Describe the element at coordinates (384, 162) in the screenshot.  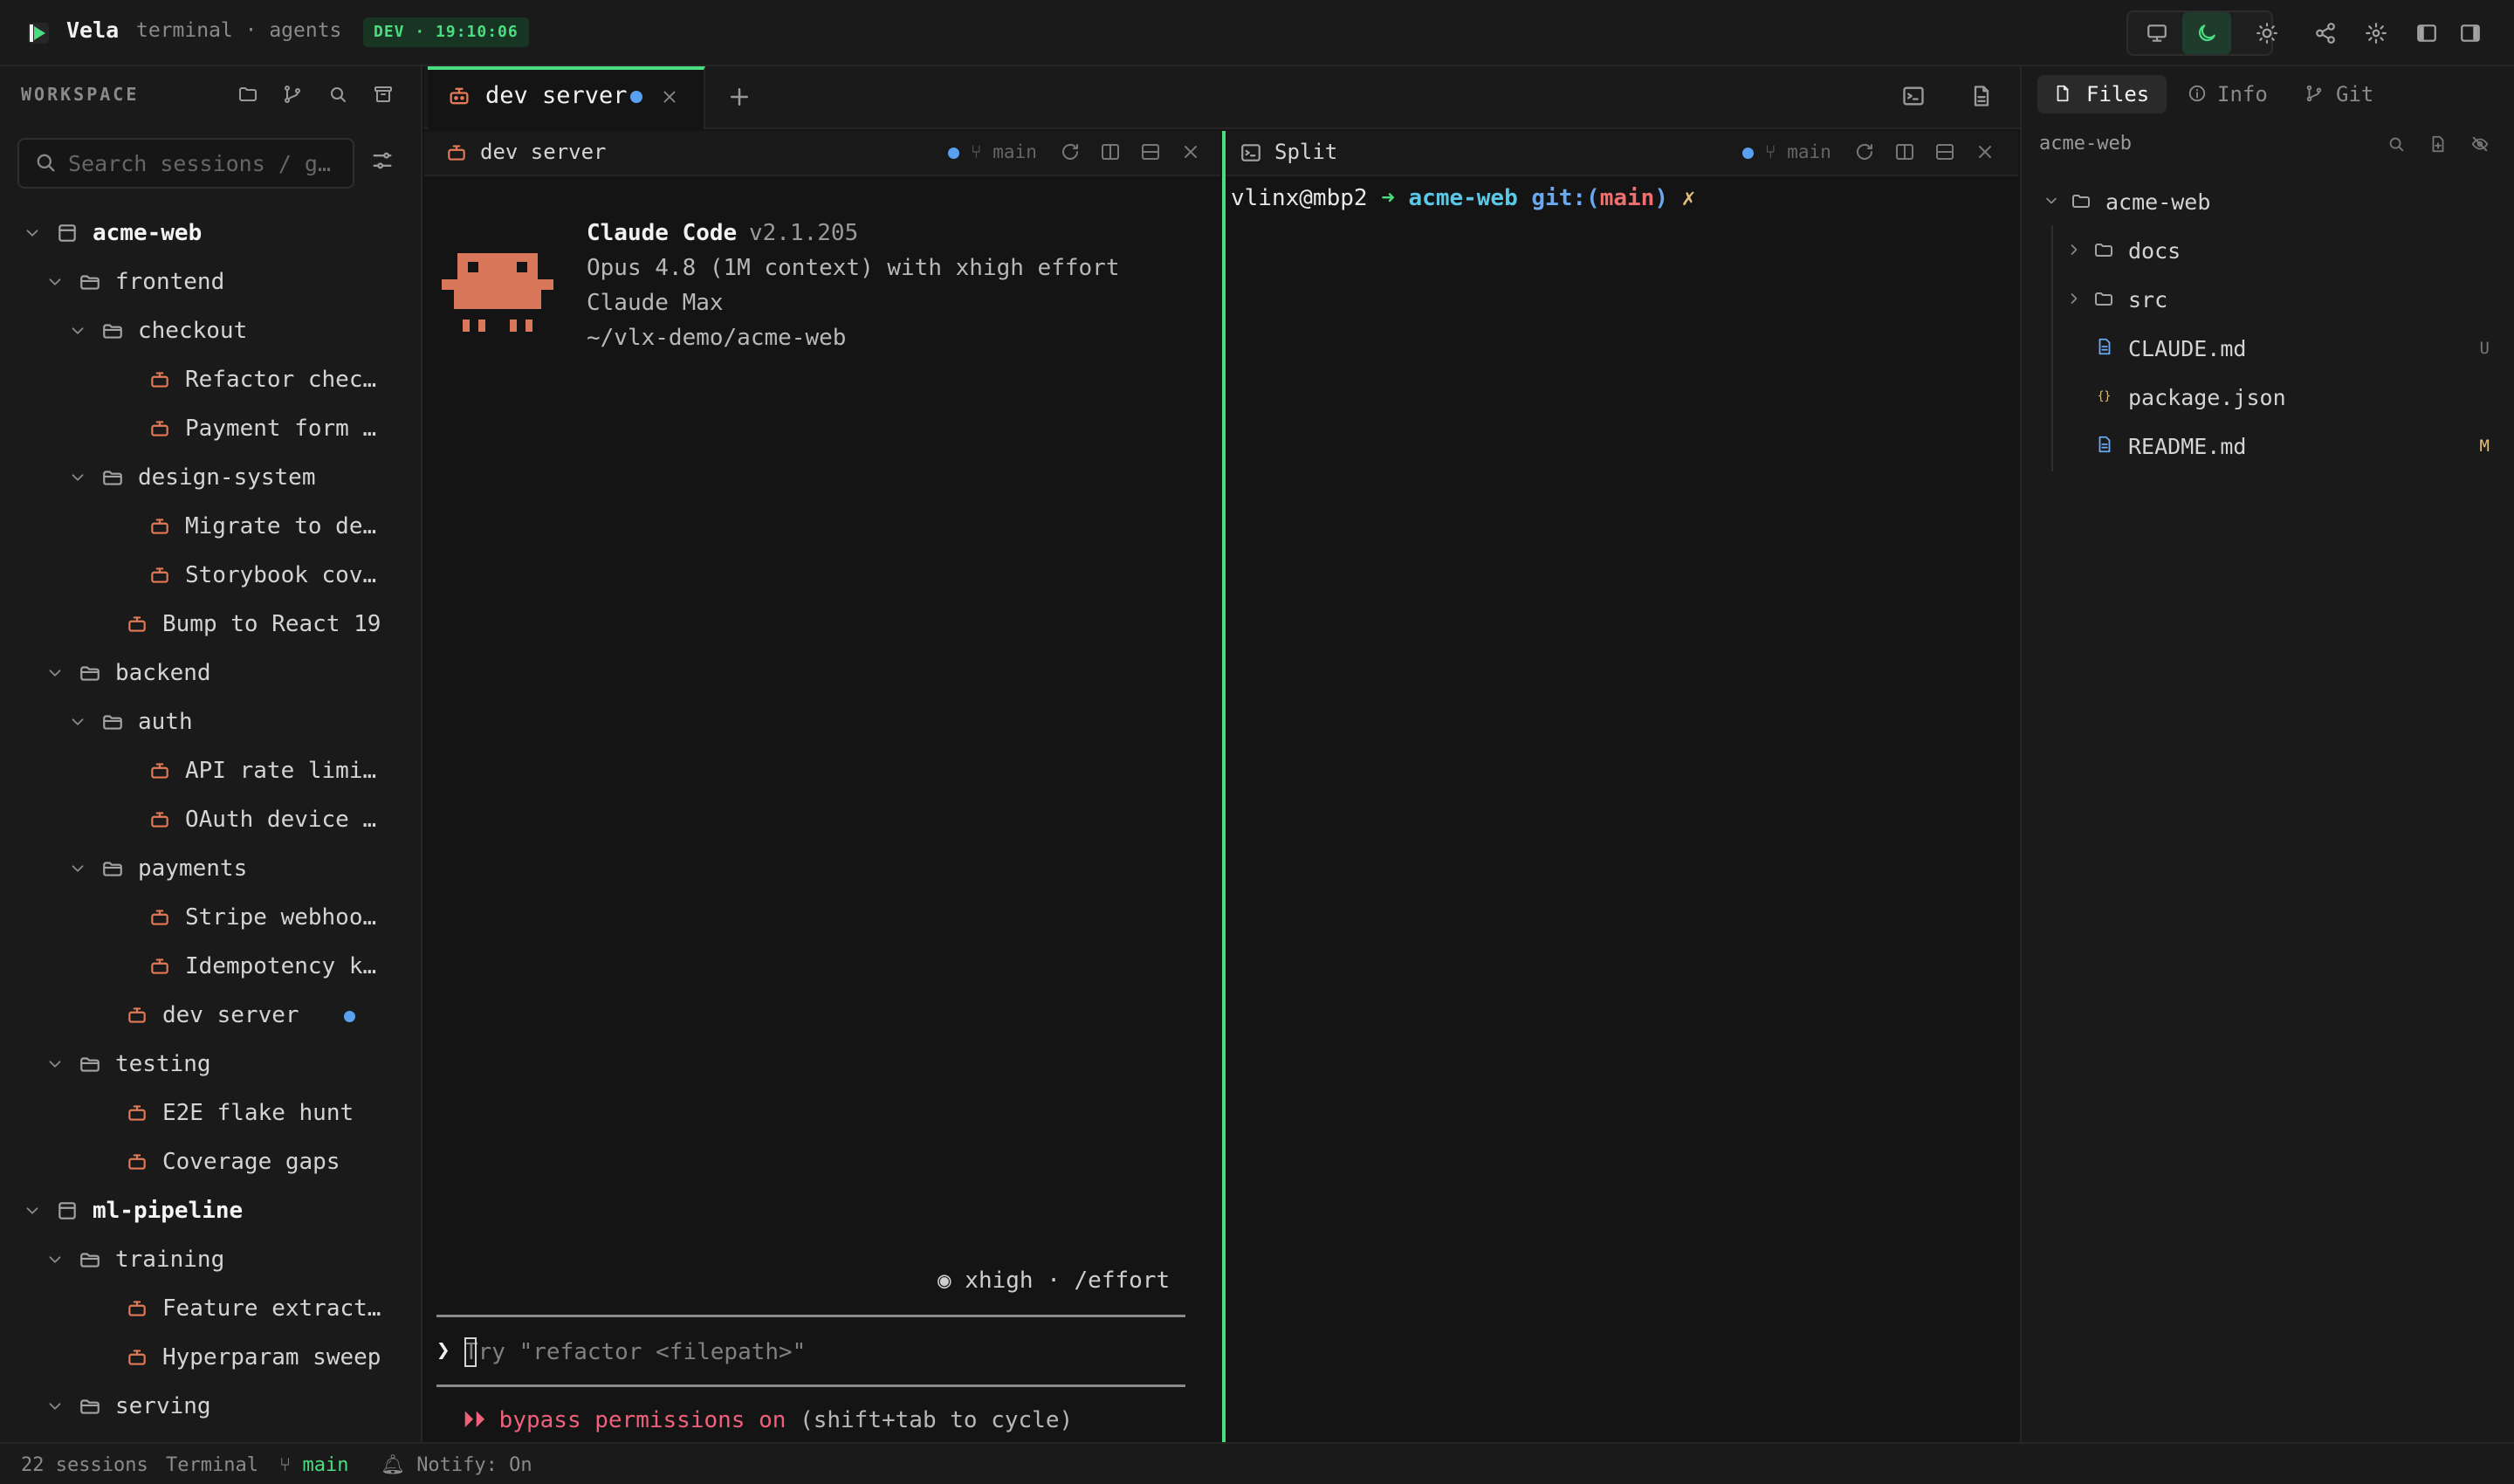
I see `filter-settings-icon` at that location.